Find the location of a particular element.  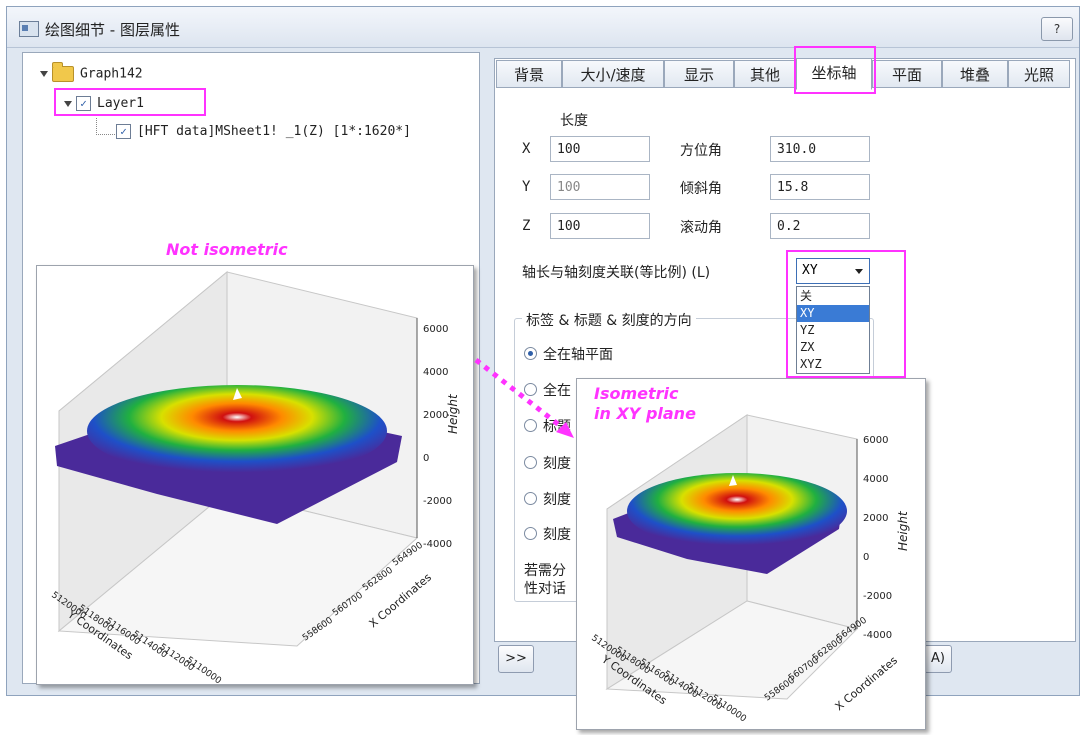

roll-label: 滚动角 is located at coordinates (701, 228).